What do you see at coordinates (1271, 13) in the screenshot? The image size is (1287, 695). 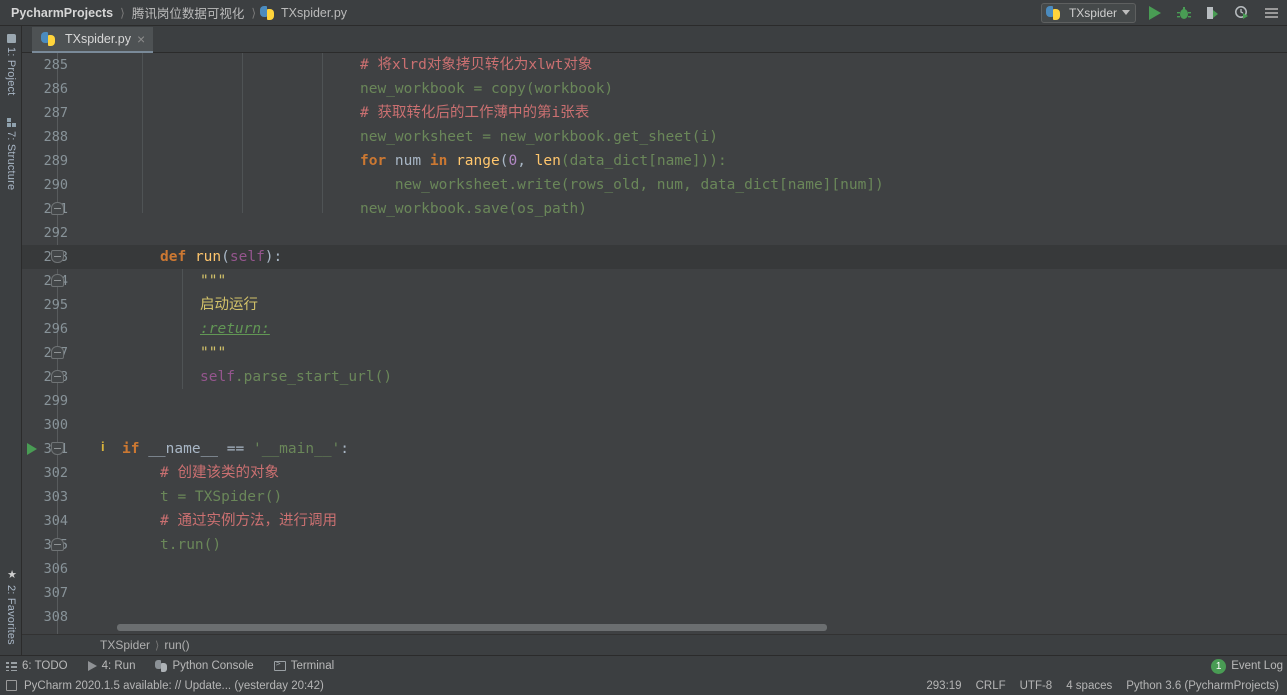 I see `main-menu-button` at bounding box center [1271, 13].